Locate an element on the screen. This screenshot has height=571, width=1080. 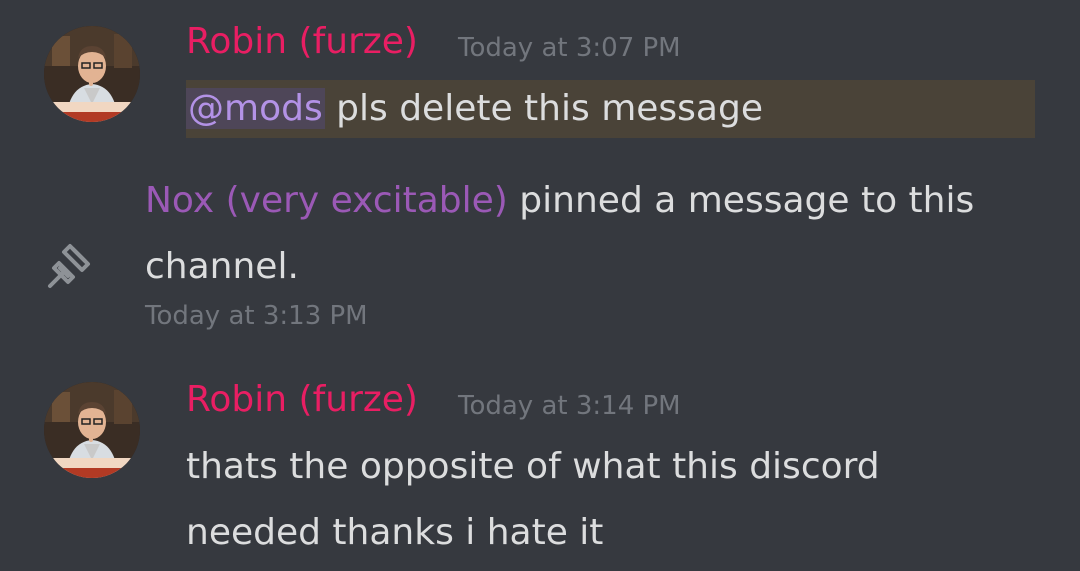
message-text-line1: thats the opposite of what this discord is located at coordinates (533, 466).